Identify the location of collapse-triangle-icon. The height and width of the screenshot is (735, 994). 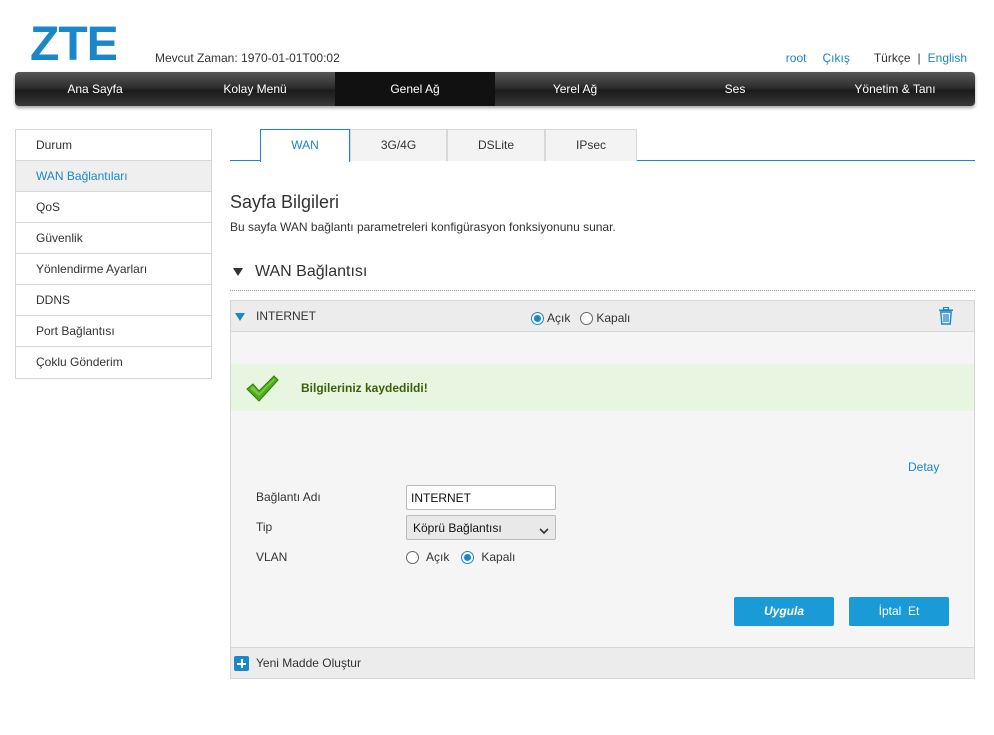
(240, 317).